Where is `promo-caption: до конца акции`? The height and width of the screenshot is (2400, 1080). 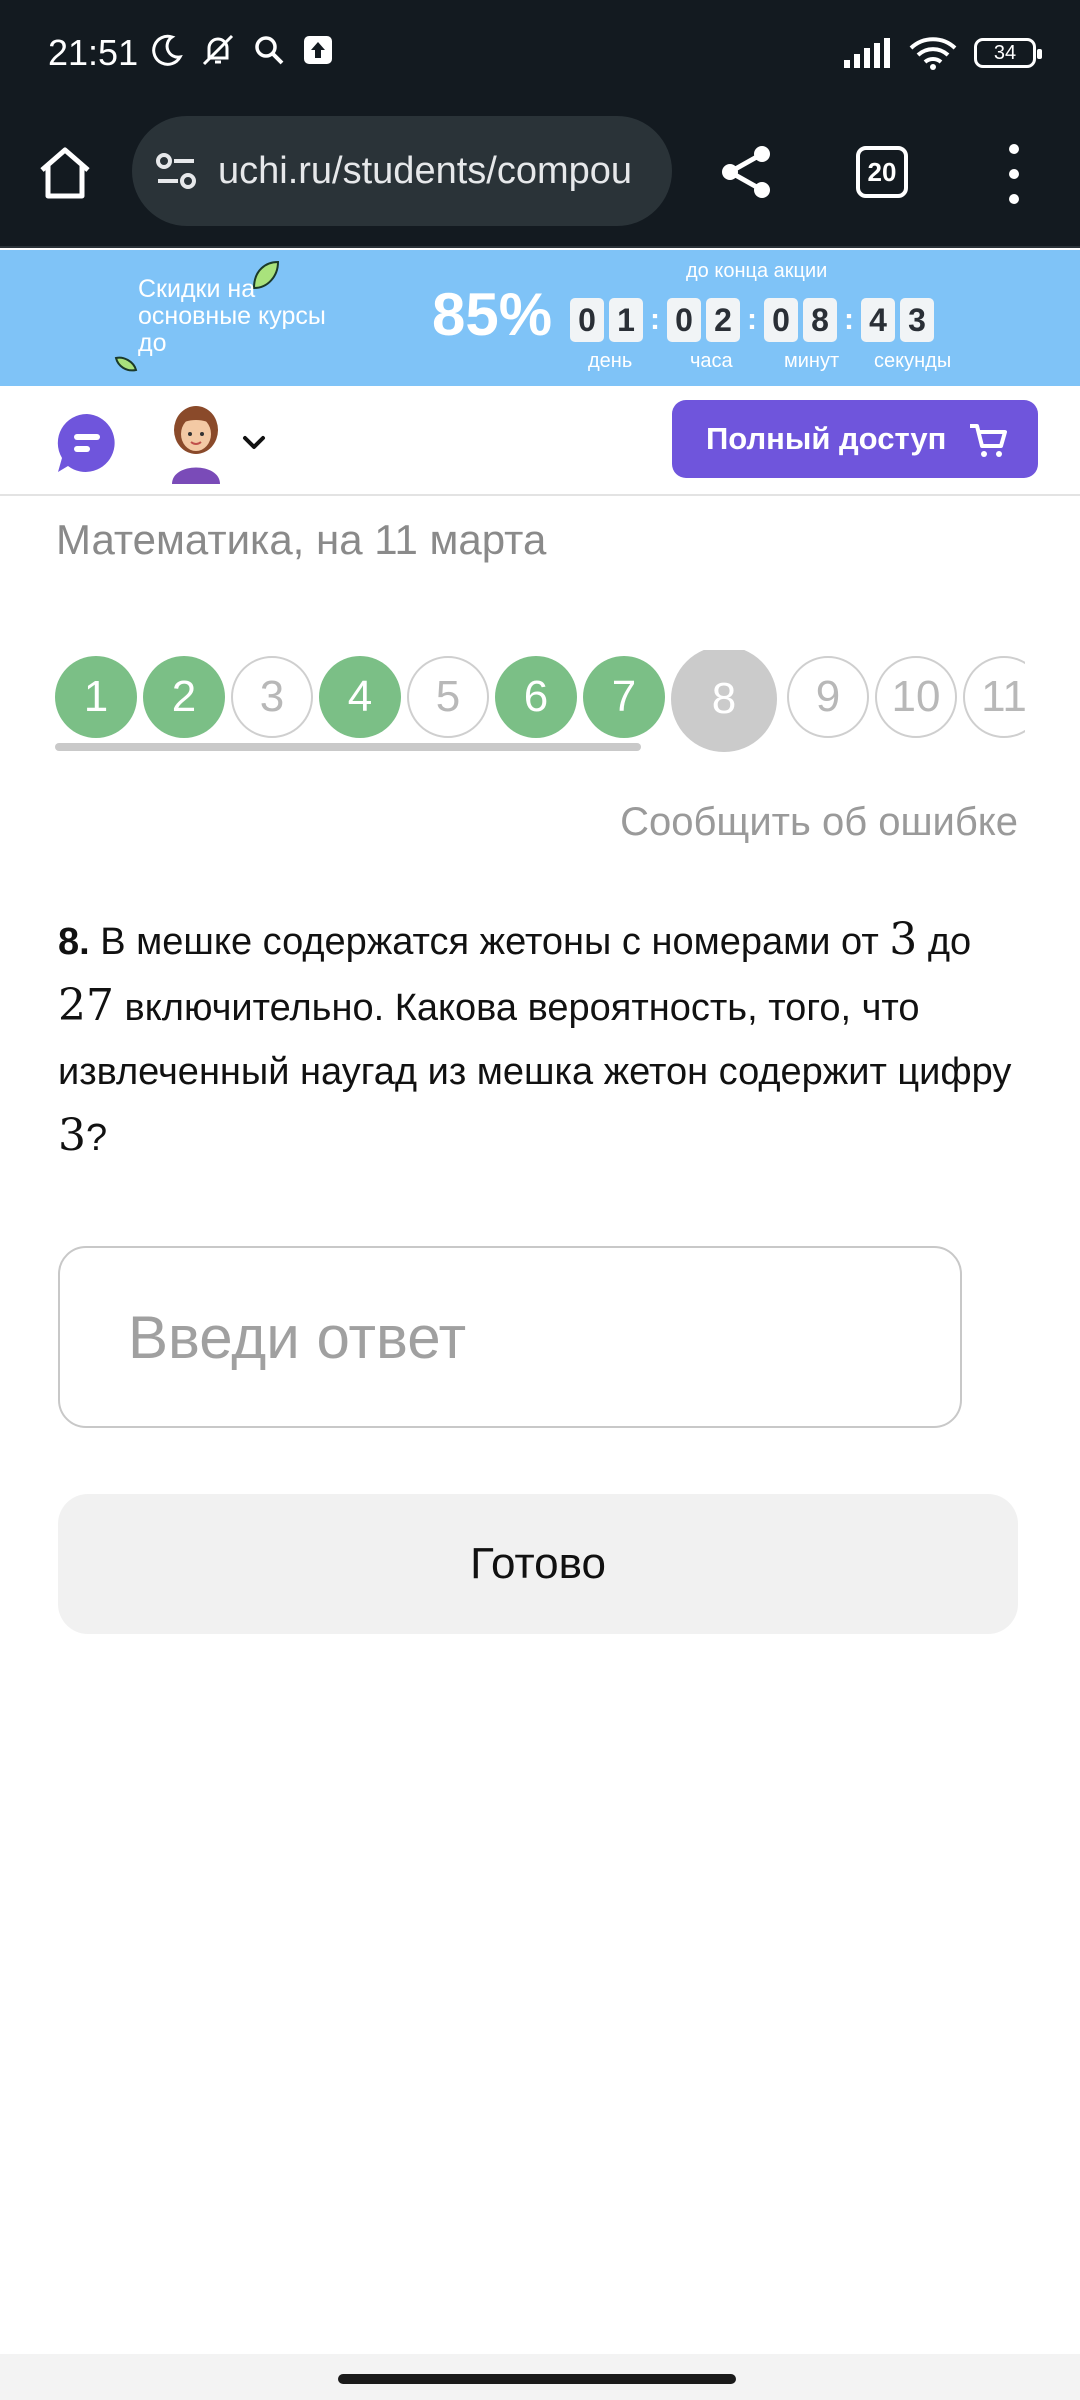
promo-caption: до конца акции is located at coordinates (757, 271).